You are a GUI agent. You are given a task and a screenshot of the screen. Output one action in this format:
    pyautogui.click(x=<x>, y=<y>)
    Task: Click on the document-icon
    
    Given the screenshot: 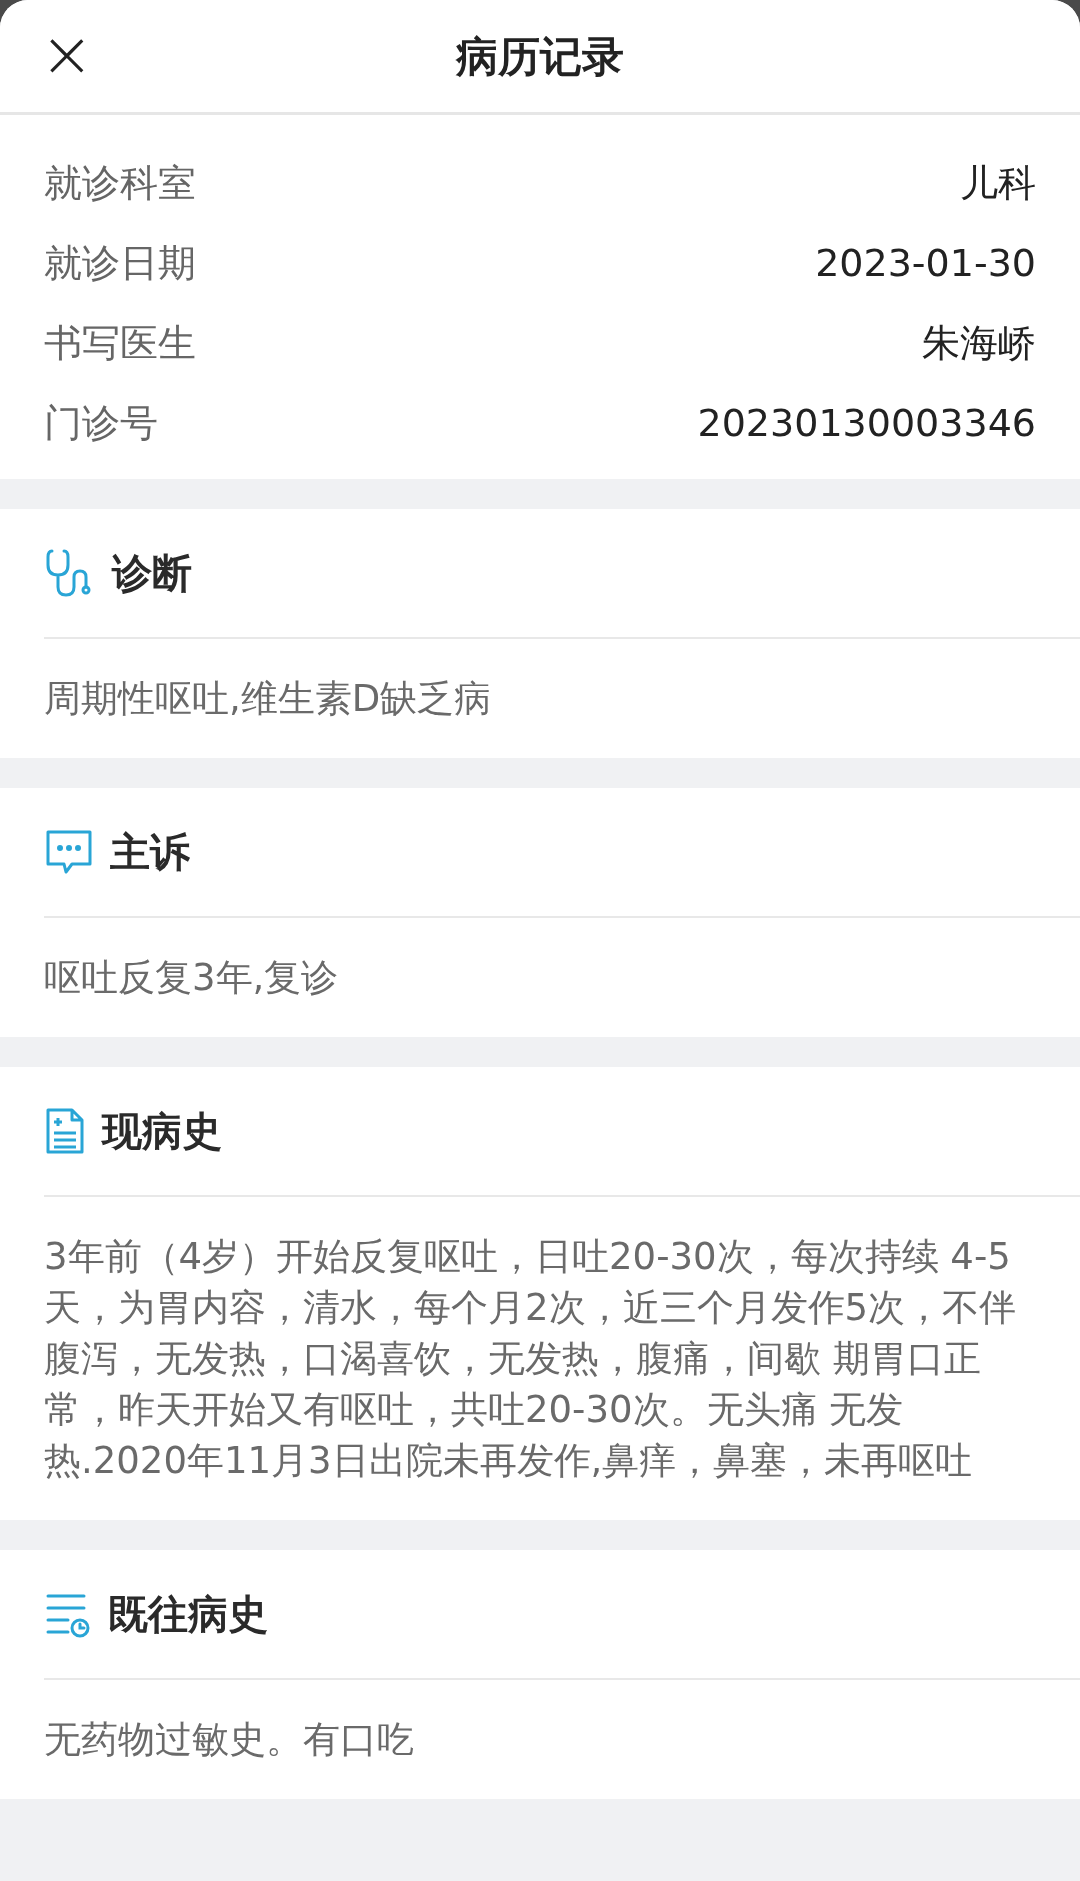 What is the action you would take?
    pyautogui.click(x=65, y=1131)
    